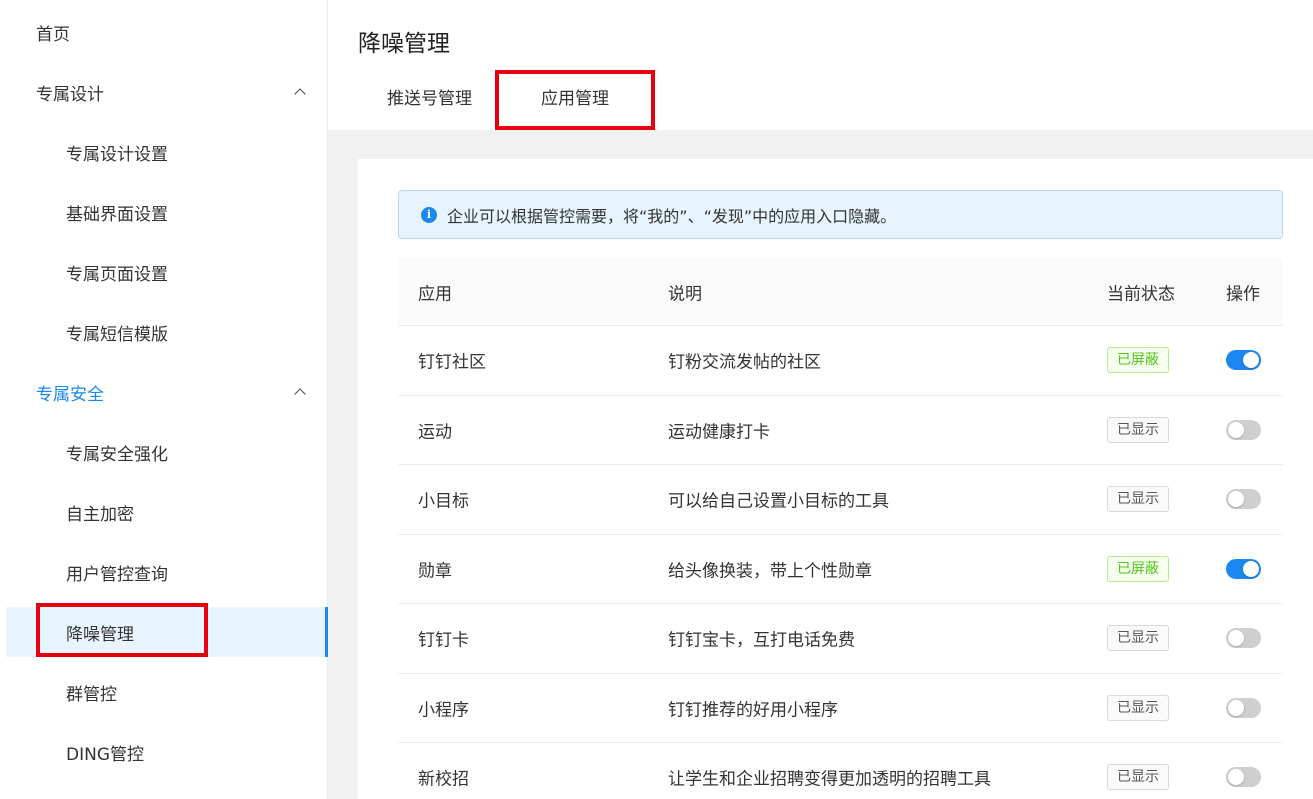 The height and width of the screenshot is (799, 1313). Describe the element at coordinates (105, 754) in the screenshot. I see `sidebar-item-label: DING管控` at that location.